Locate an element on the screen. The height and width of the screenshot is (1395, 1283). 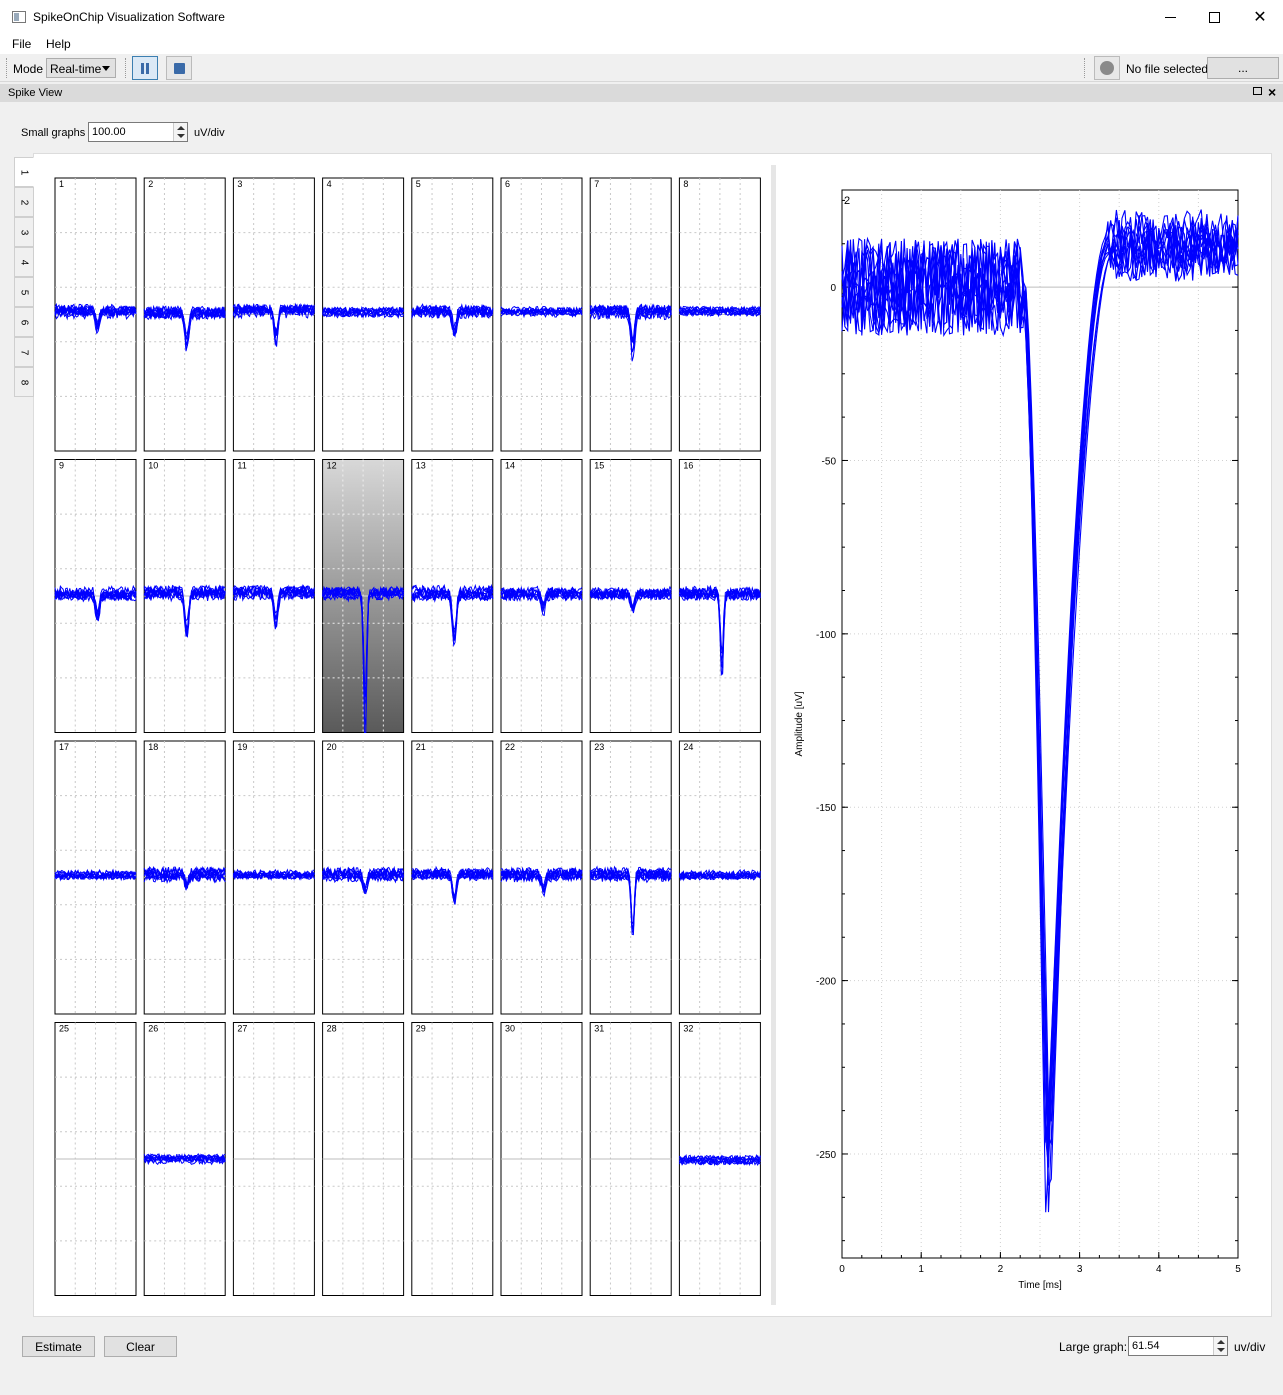
channel-number: 21 is located at coordinates (421, 747).